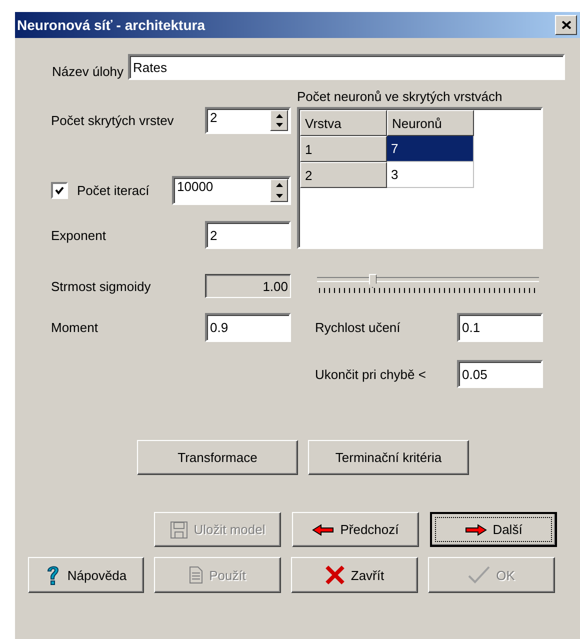 This screenshot has height=639, width=580. Describe the element at coordinates (111, 25) in the screenshot. I see `window-title: Neuronová síť - architektura` at that location.